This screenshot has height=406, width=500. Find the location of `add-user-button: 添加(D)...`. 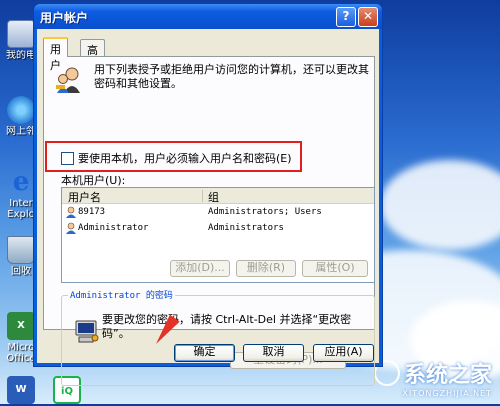

add-user-button: 添加(D)... is located at coordinates (200, 268).